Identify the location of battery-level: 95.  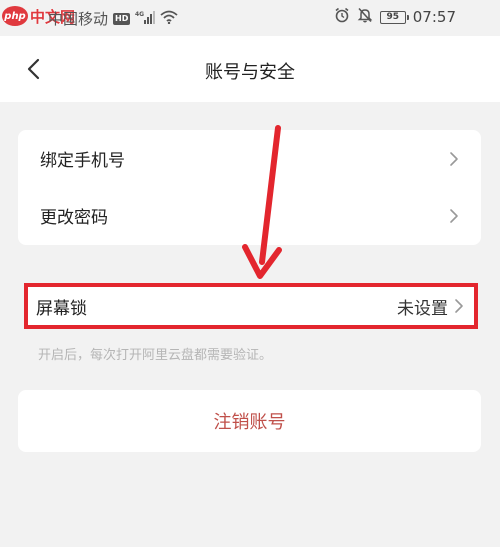
(393, 17).